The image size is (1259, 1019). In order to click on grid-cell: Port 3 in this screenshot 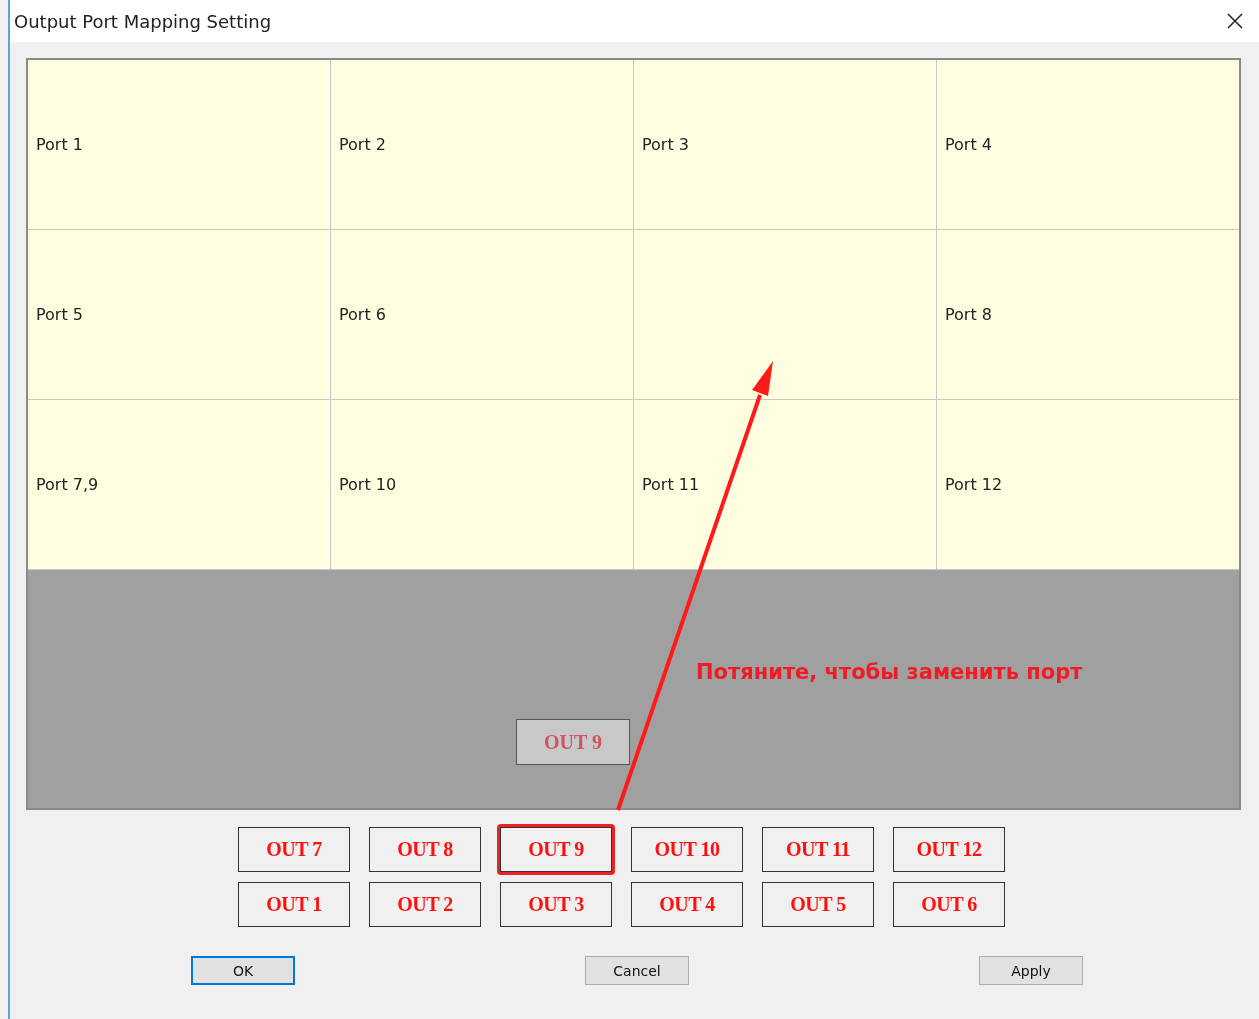, I will do `click(785, 144)`.